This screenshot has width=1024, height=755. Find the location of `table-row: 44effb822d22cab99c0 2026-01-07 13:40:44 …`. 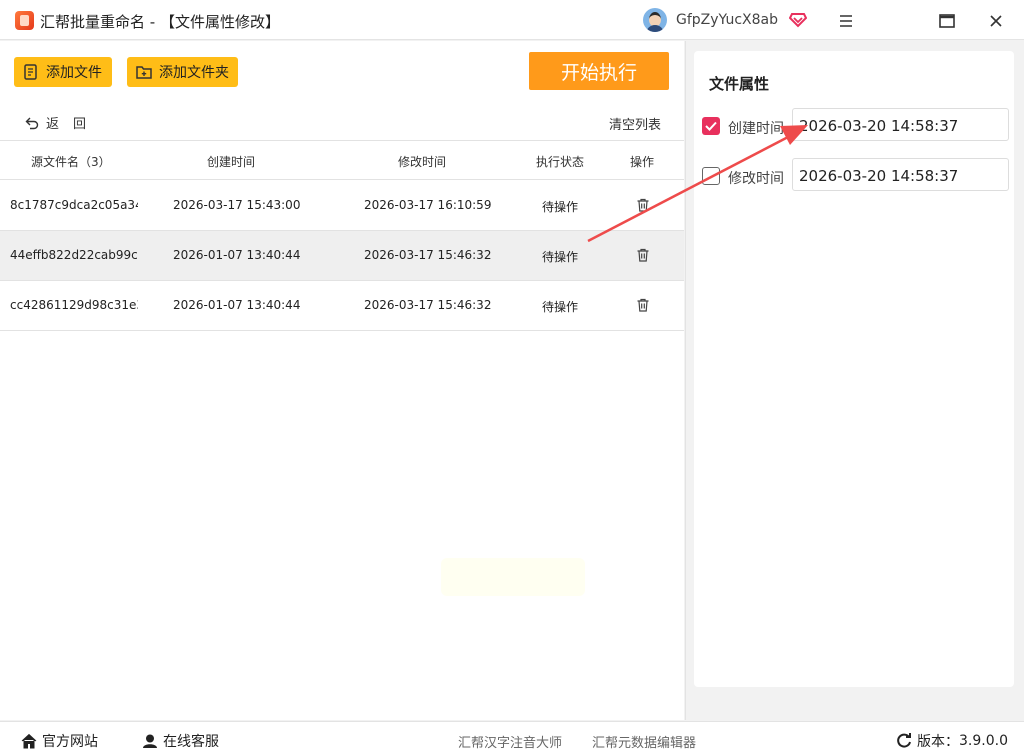

table-row: 44effb822d22cab99c0 2026-01-07 13:40:44 … is located at coordinates (342, 256).